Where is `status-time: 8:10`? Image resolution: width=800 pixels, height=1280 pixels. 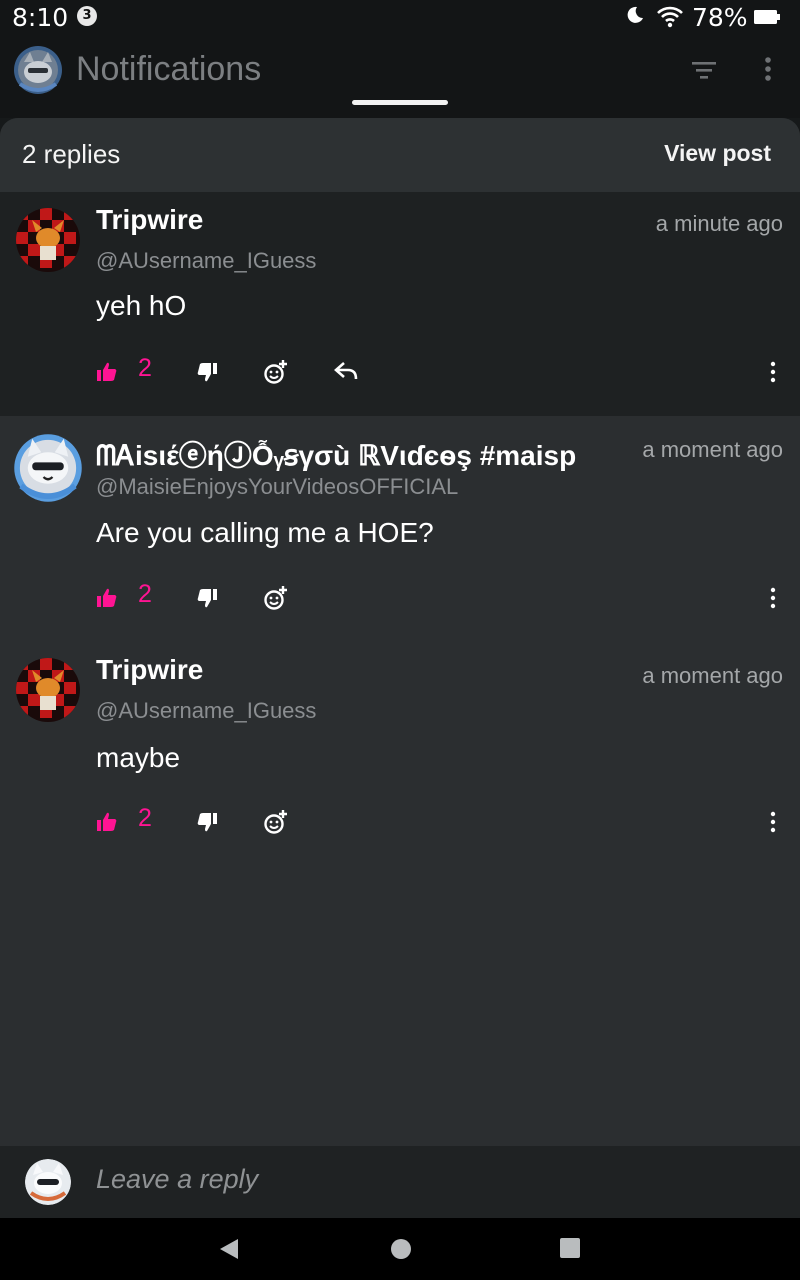 status-time: 8:10 is located at coordinates (40, 17).